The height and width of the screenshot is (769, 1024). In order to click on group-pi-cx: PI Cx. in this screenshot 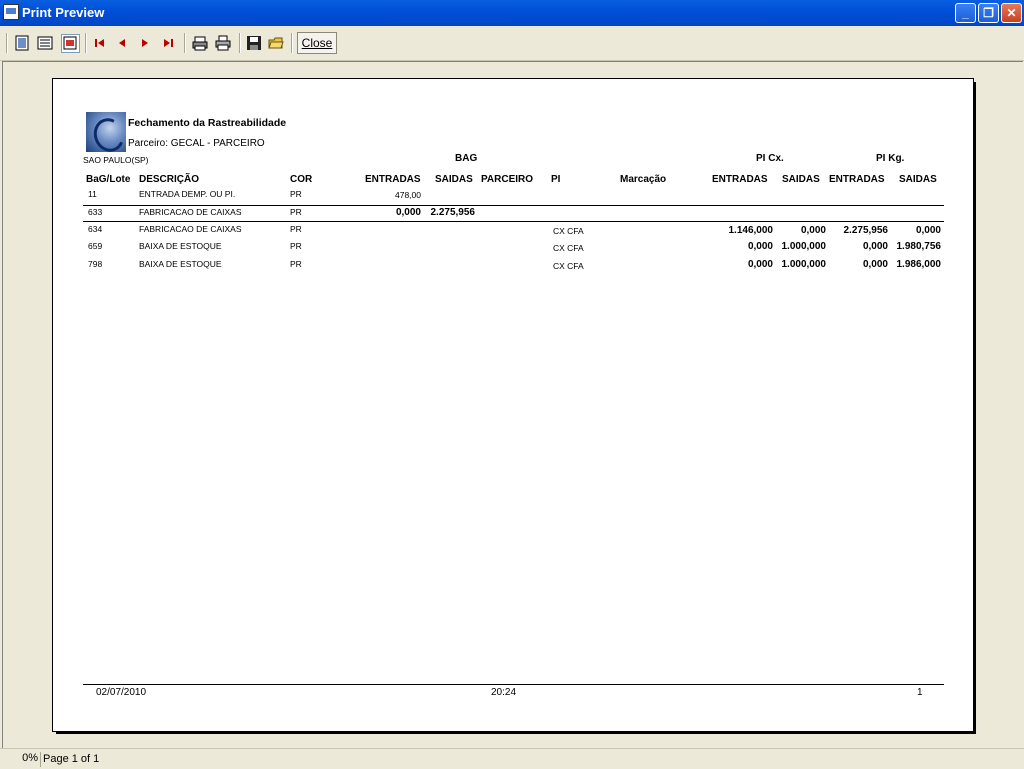, I will do `click(770, 158)`.